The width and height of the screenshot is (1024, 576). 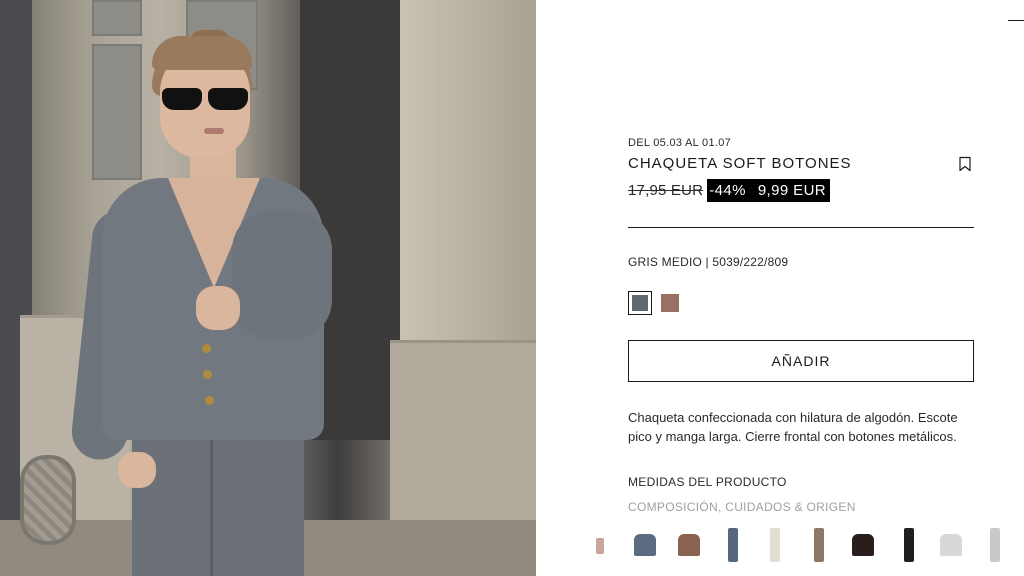 What do you see at coordinates (282, 275) in the screenshot?
I see `model-arm-right` at bounding box center [282, 275].